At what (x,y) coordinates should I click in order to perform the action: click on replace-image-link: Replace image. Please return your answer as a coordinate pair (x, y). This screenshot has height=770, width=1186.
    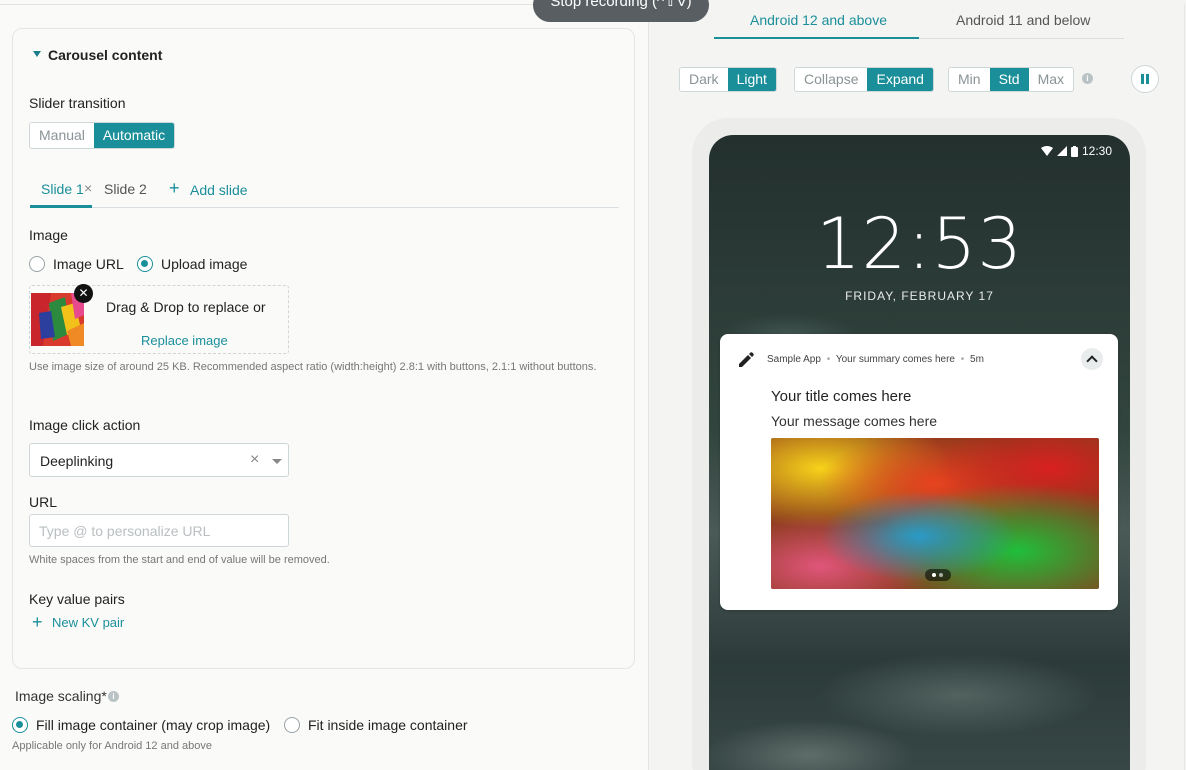
    Looking at the image, I should click on (184, 340).